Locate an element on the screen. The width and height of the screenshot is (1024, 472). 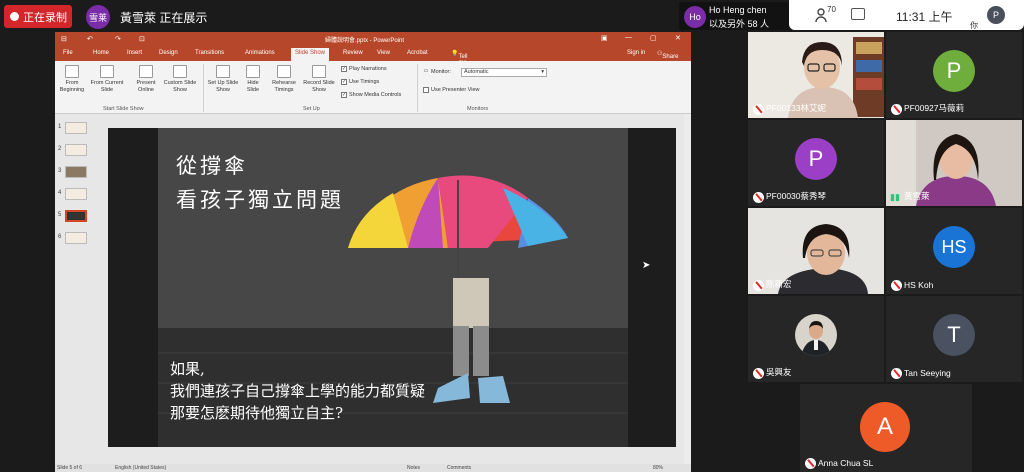
group-start-label: Start Slide Show is located at coordinates (123, 109).